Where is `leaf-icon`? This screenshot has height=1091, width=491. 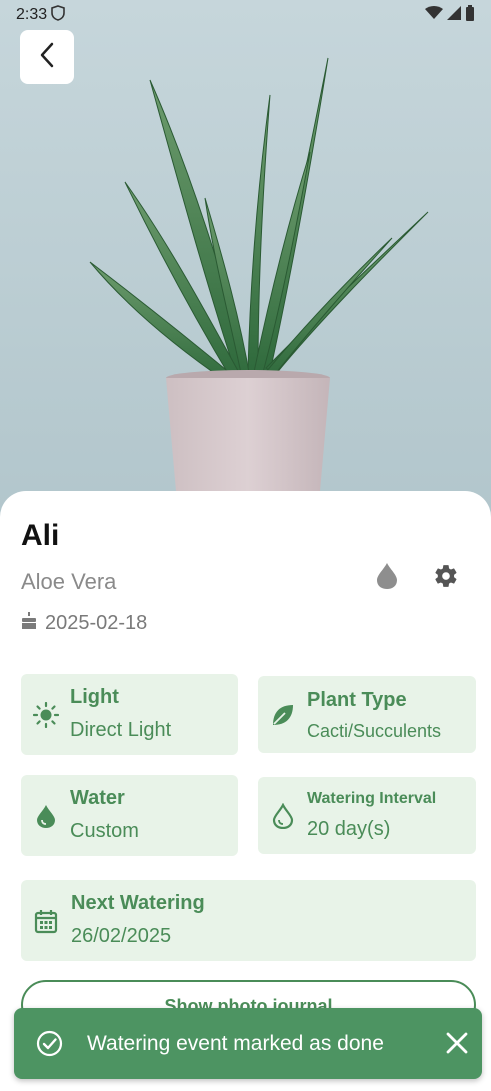
leaf-icon is located at coordinates (283, 715).